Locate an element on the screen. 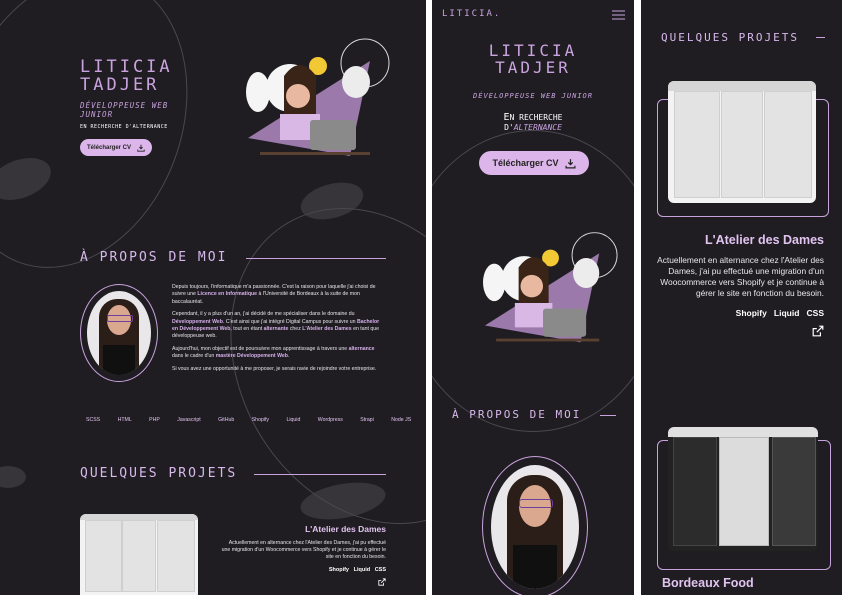 The width and height of the screenshot is (842, 595). skill-item: GitHub is located at coordinates (226, 420).